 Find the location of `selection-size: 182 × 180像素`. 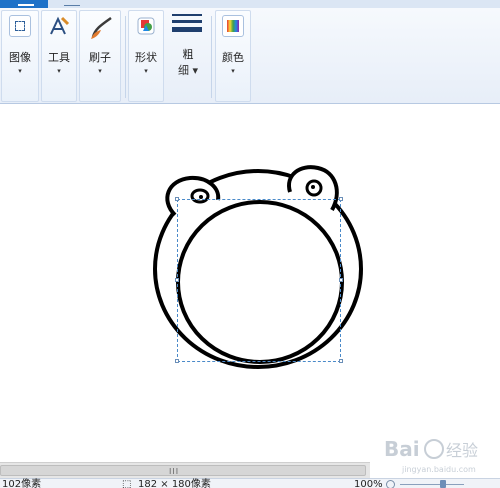

selection-size: 182 × 180像素 is located at coordinates (174, 483).